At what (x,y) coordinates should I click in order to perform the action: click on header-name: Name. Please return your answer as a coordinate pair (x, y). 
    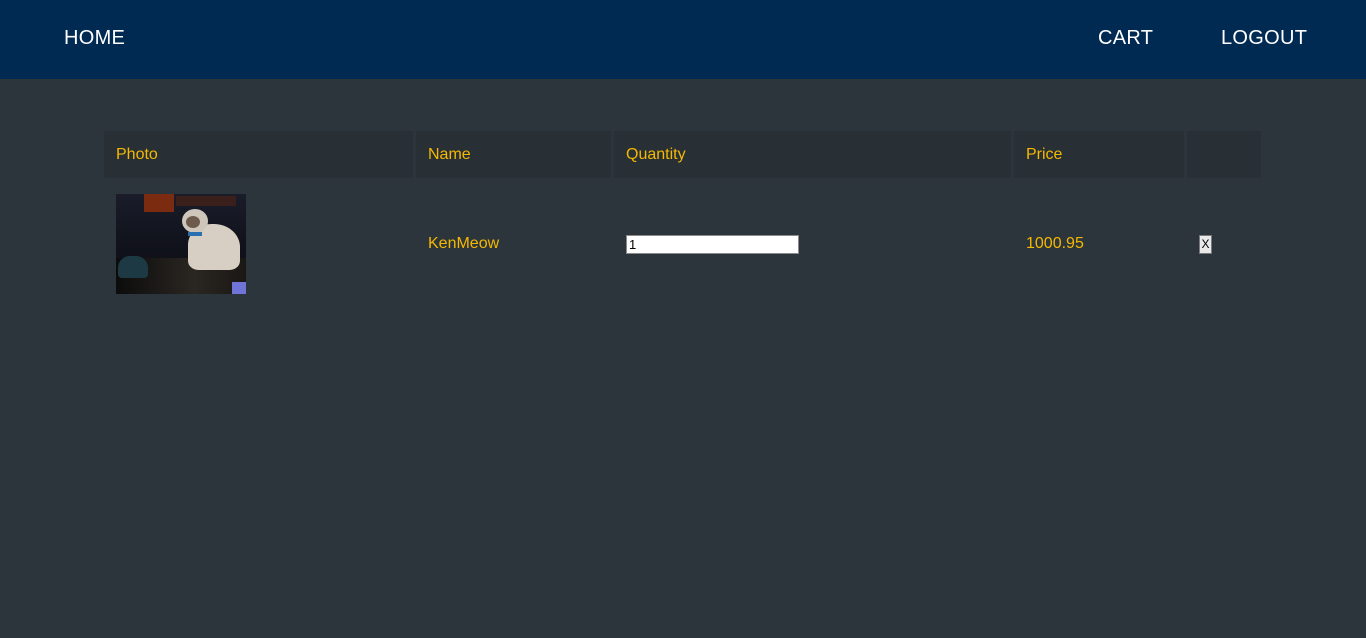
    Looking at the image, I should click on (515, 154).